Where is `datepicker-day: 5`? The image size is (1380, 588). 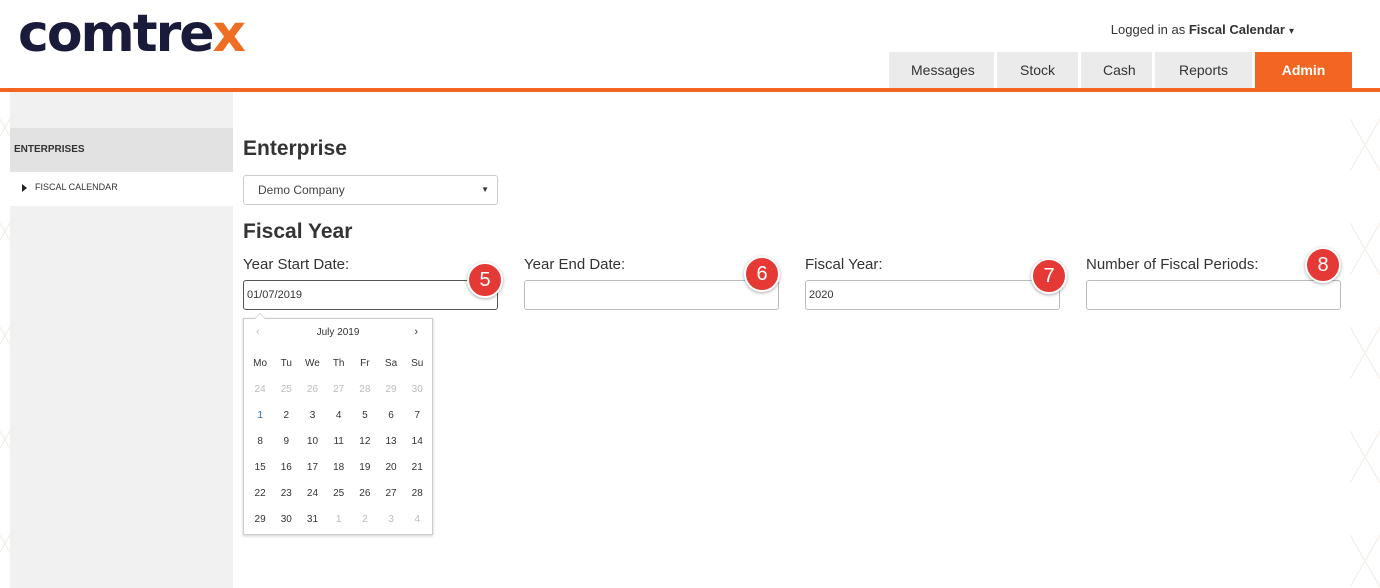
datepicker-day: 5 is located at coordinates (365, 416).